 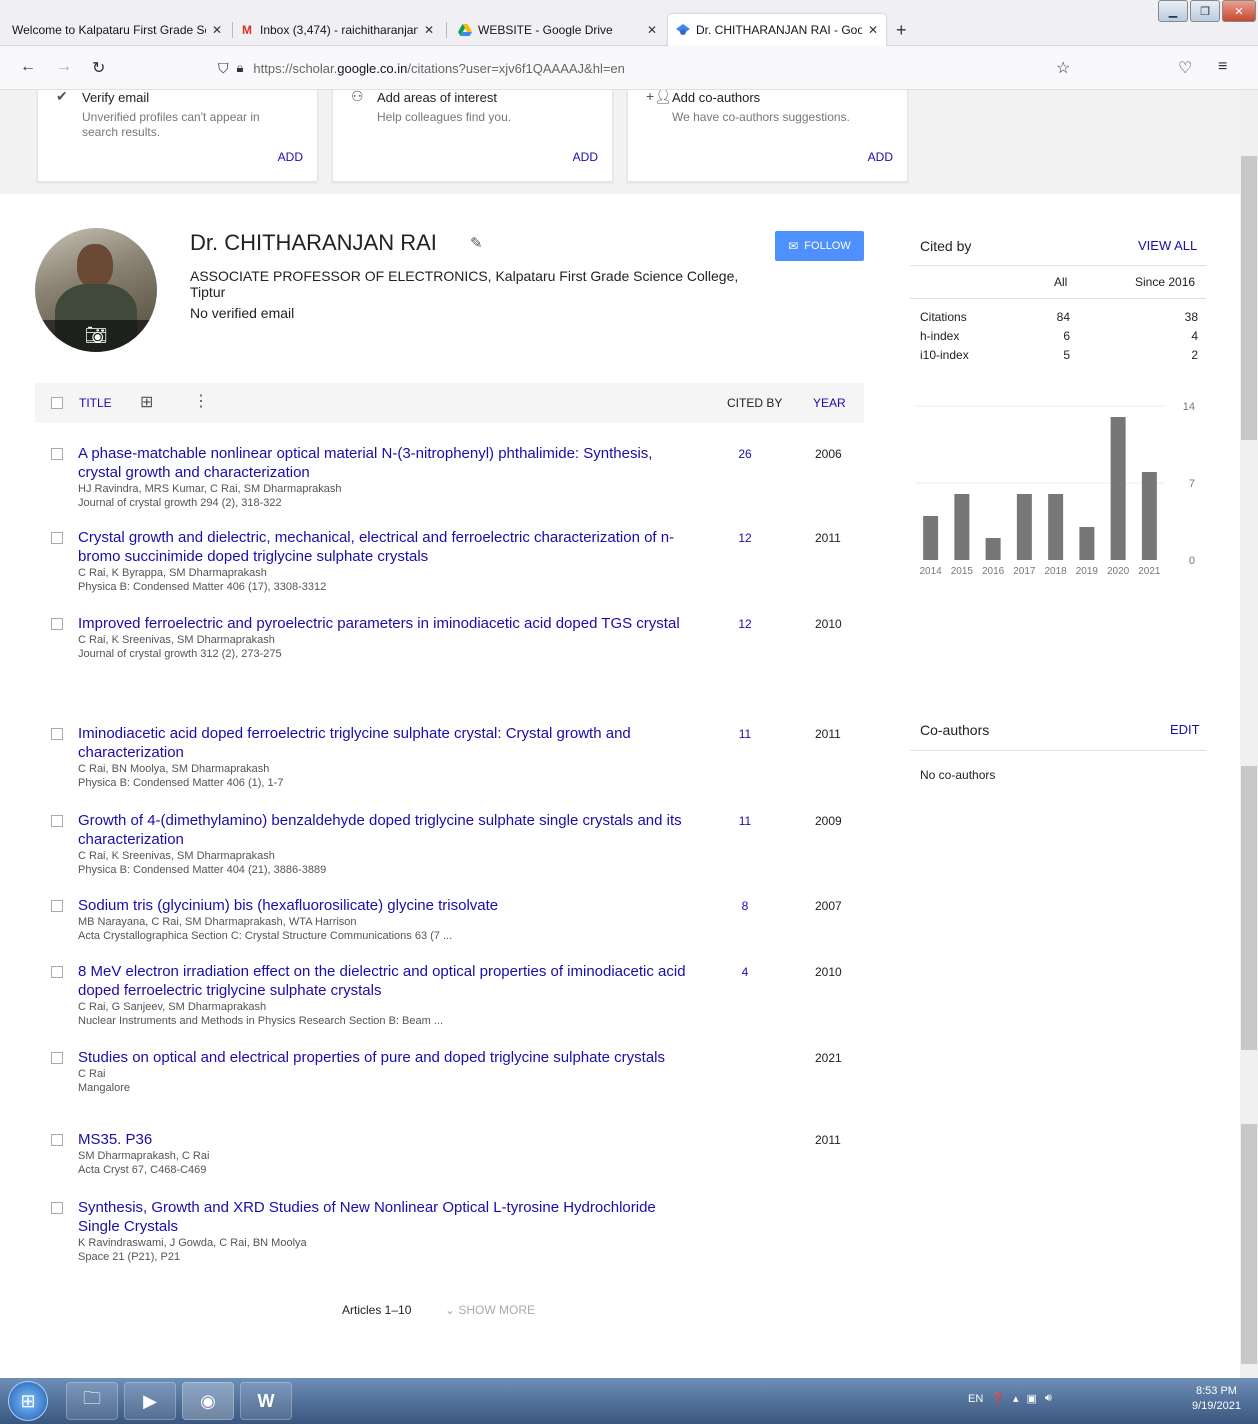 What do you see at coordinates (745, 972) in the screenshot?
I see `cited-by-count: 4` at bounding box center [745, 972].